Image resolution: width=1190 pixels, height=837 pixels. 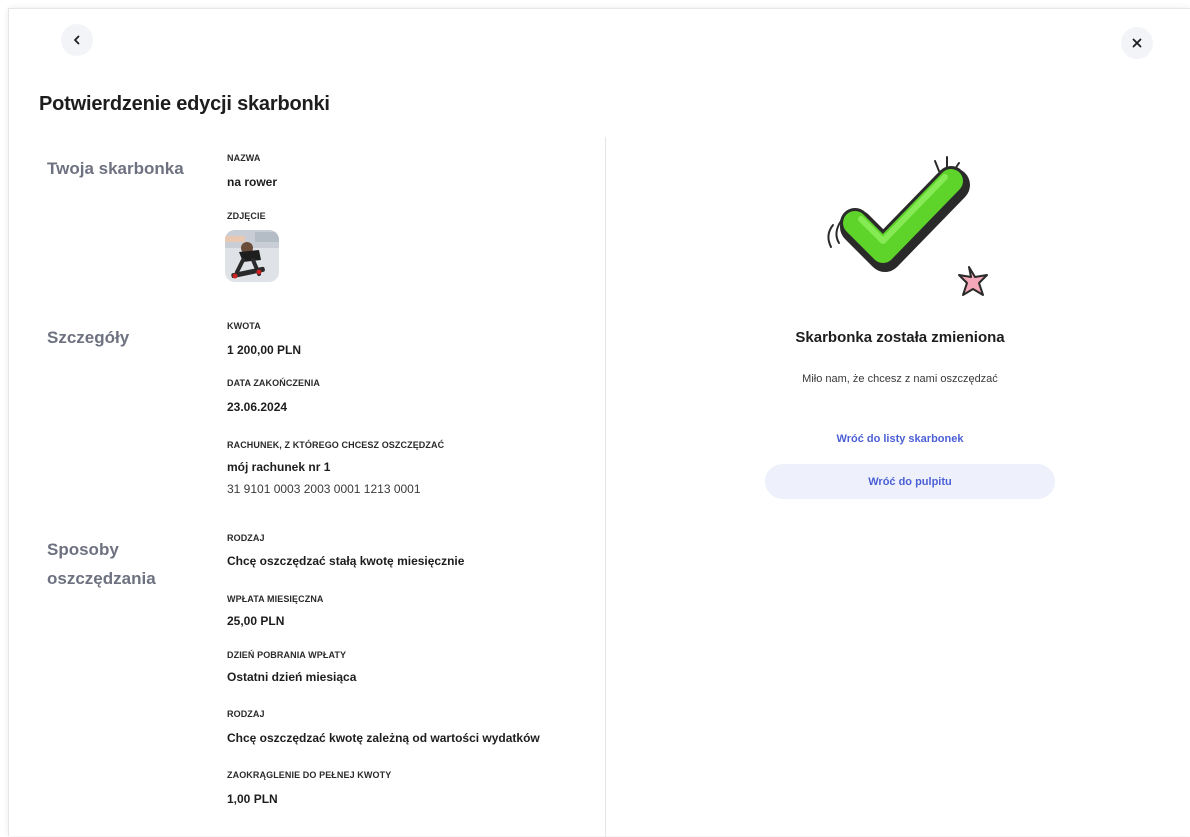 I want to click on back-button, so click(x=77, y=40).